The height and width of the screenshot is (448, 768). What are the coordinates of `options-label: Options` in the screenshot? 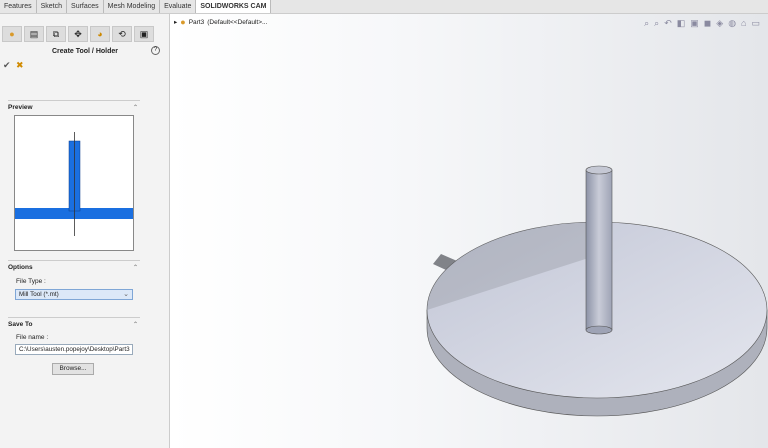 It's located at (20, 267).